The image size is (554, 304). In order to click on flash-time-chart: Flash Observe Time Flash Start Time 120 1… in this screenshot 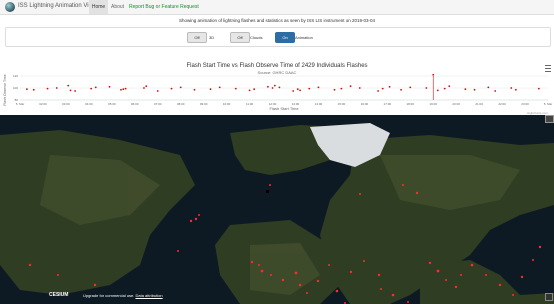, I will do `click(278, 92)`.